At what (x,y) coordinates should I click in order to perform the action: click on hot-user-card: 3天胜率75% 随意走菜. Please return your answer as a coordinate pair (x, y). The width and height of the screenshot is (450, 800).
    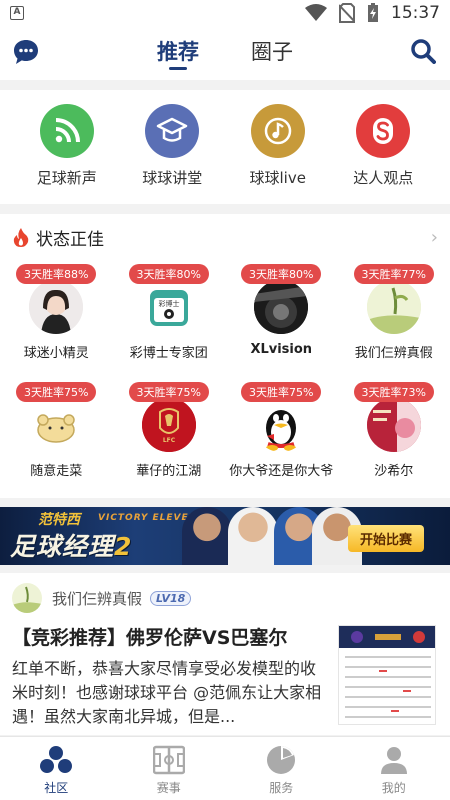
    Looking at the image, I should click on (56, 437).